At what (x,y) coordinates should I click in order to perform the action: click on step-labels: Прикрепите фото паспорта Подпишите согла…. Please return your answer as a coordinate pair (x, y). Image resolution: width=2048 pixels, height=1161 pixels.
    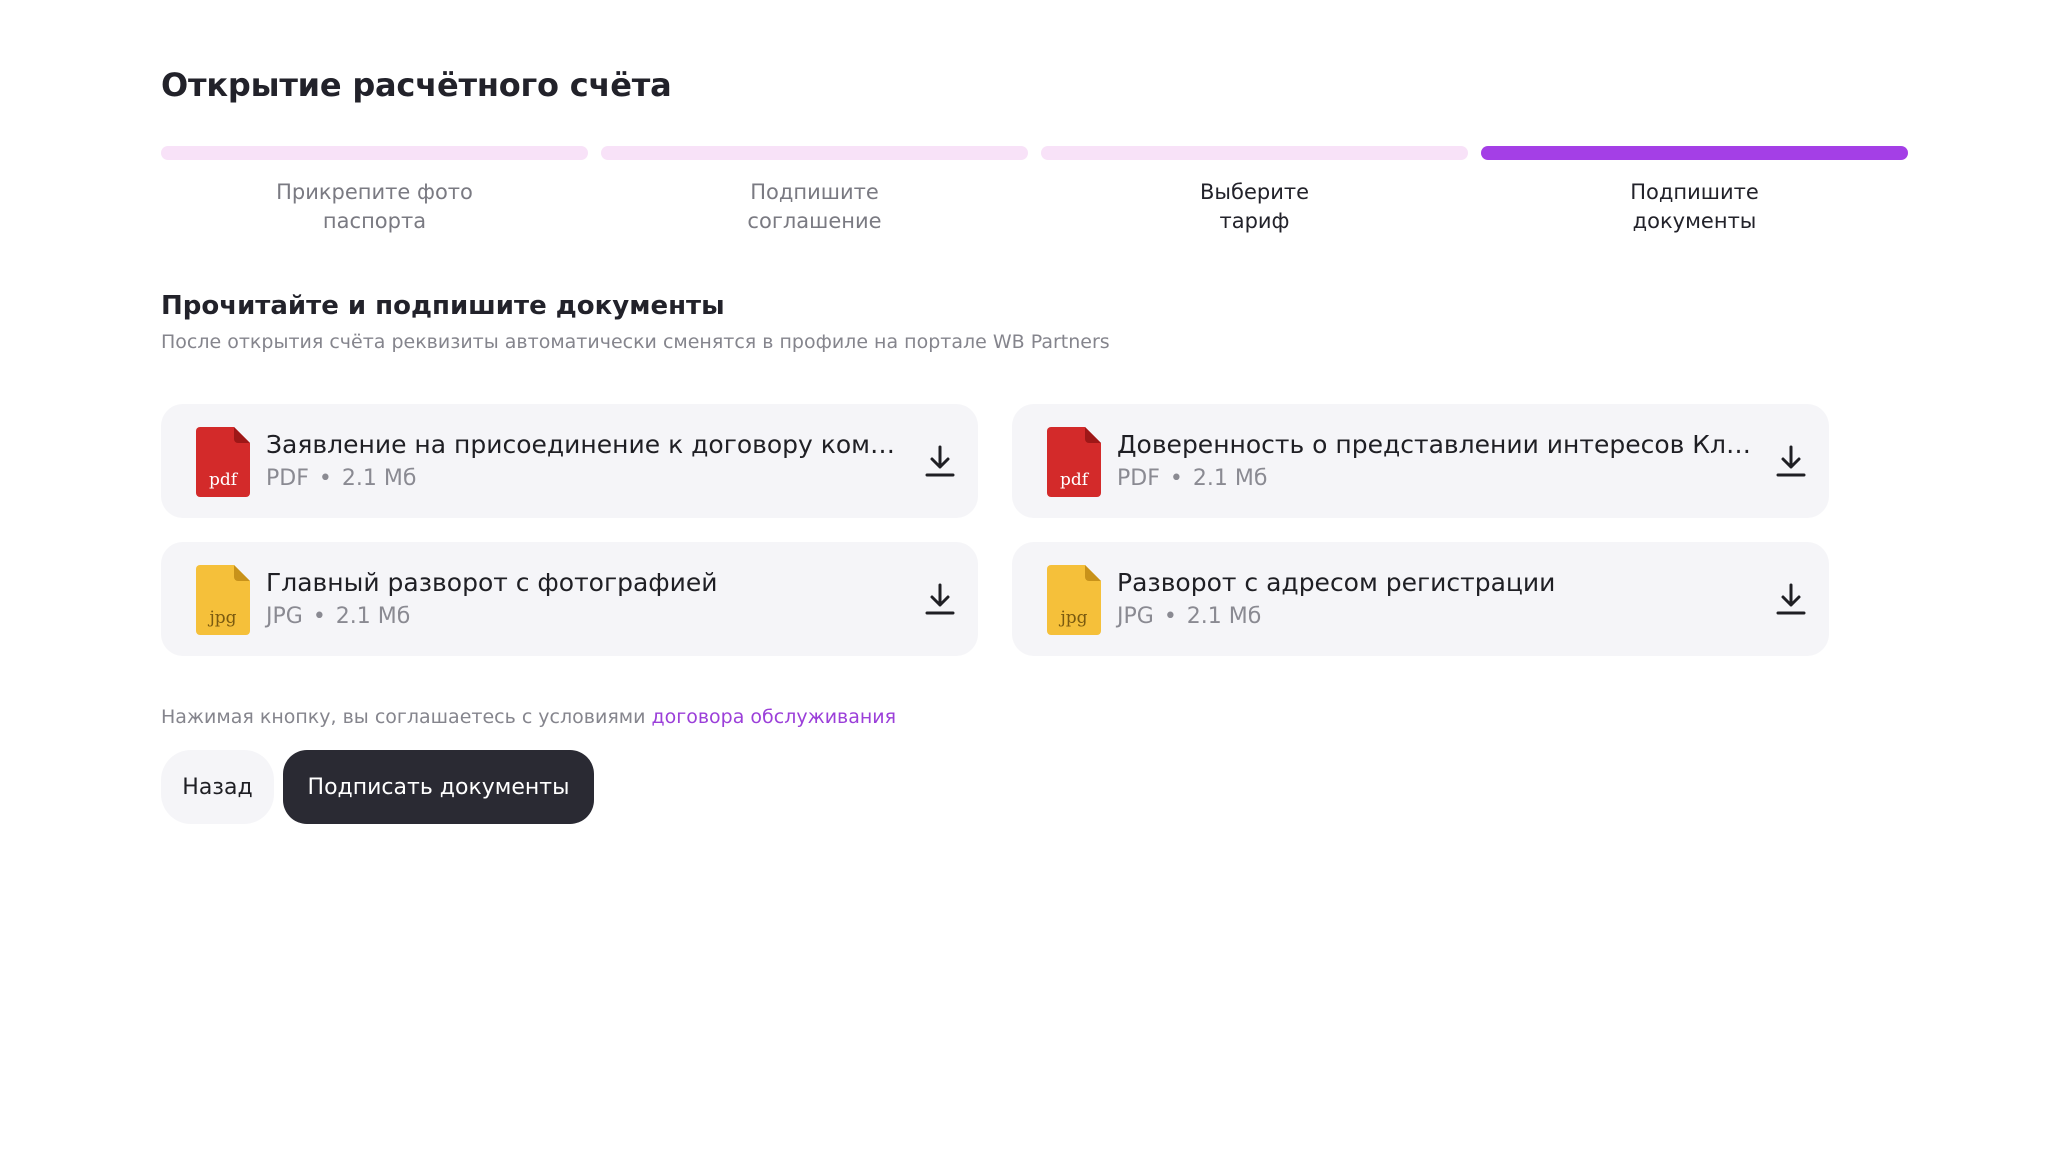
    Looking at the image, I should click on (1034, 207).